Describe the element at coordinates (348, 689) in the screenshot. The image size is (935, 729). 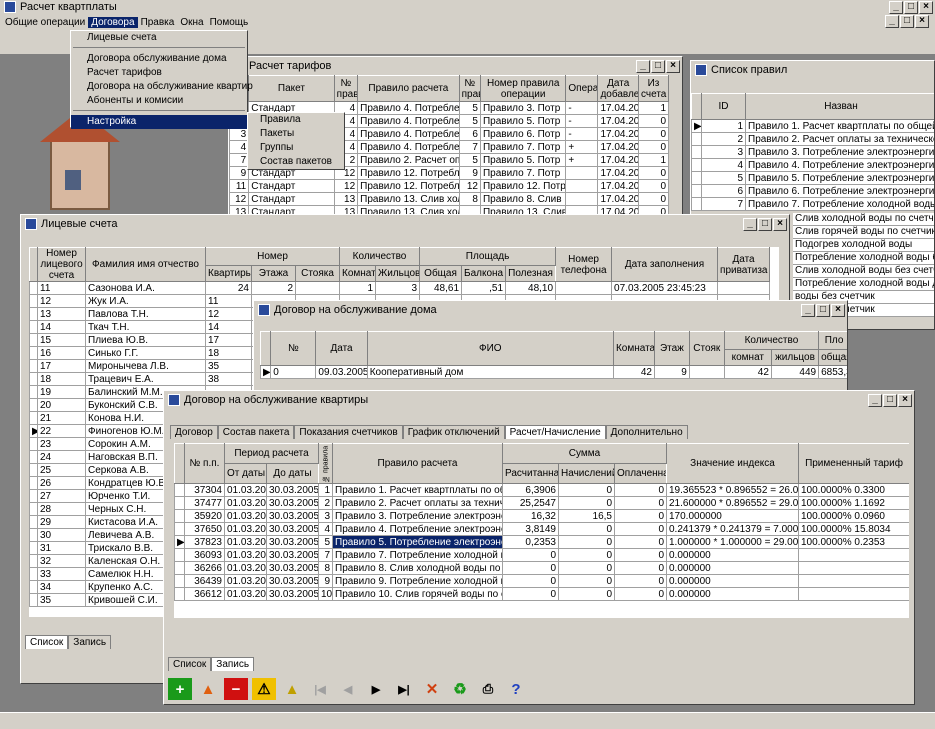
I see `prev-record-icon: ◀` at that location.